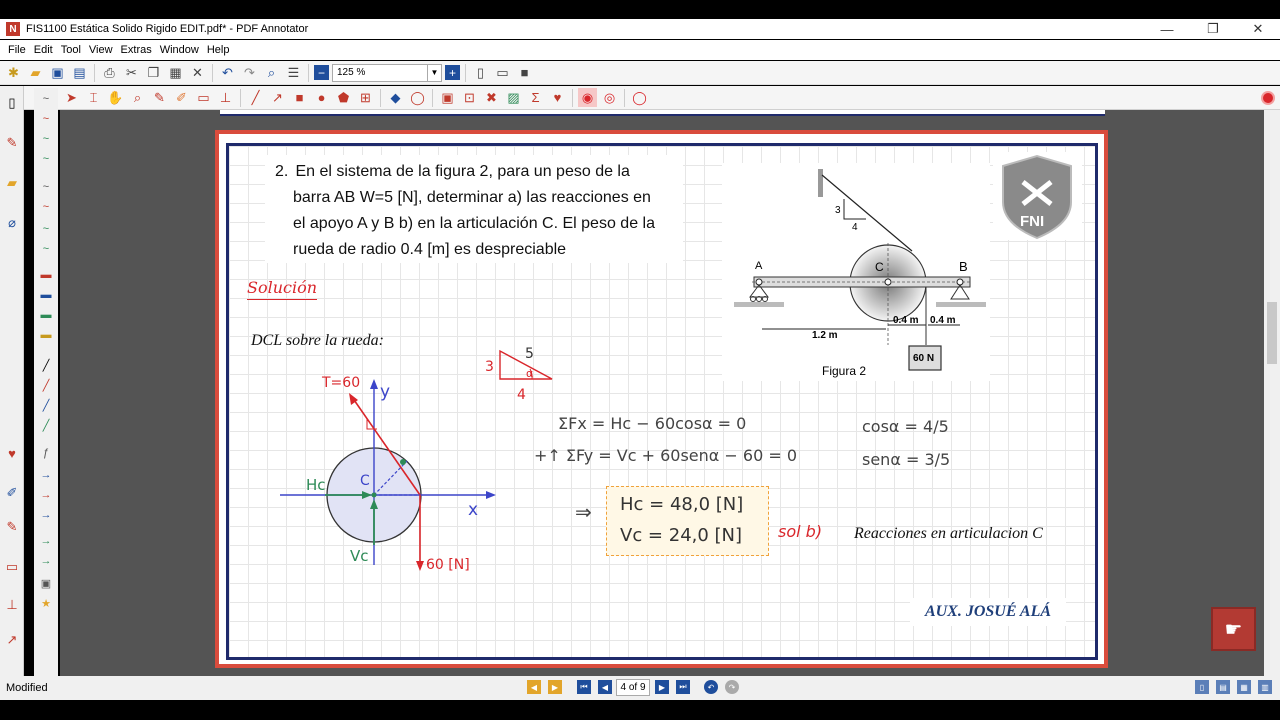 The width and height of the screenshot is (1280, 720). What do you see at coordinates (71, 50) in the screenshot?
I see `menu-tool: Tool` at bounding box center [71, 50].